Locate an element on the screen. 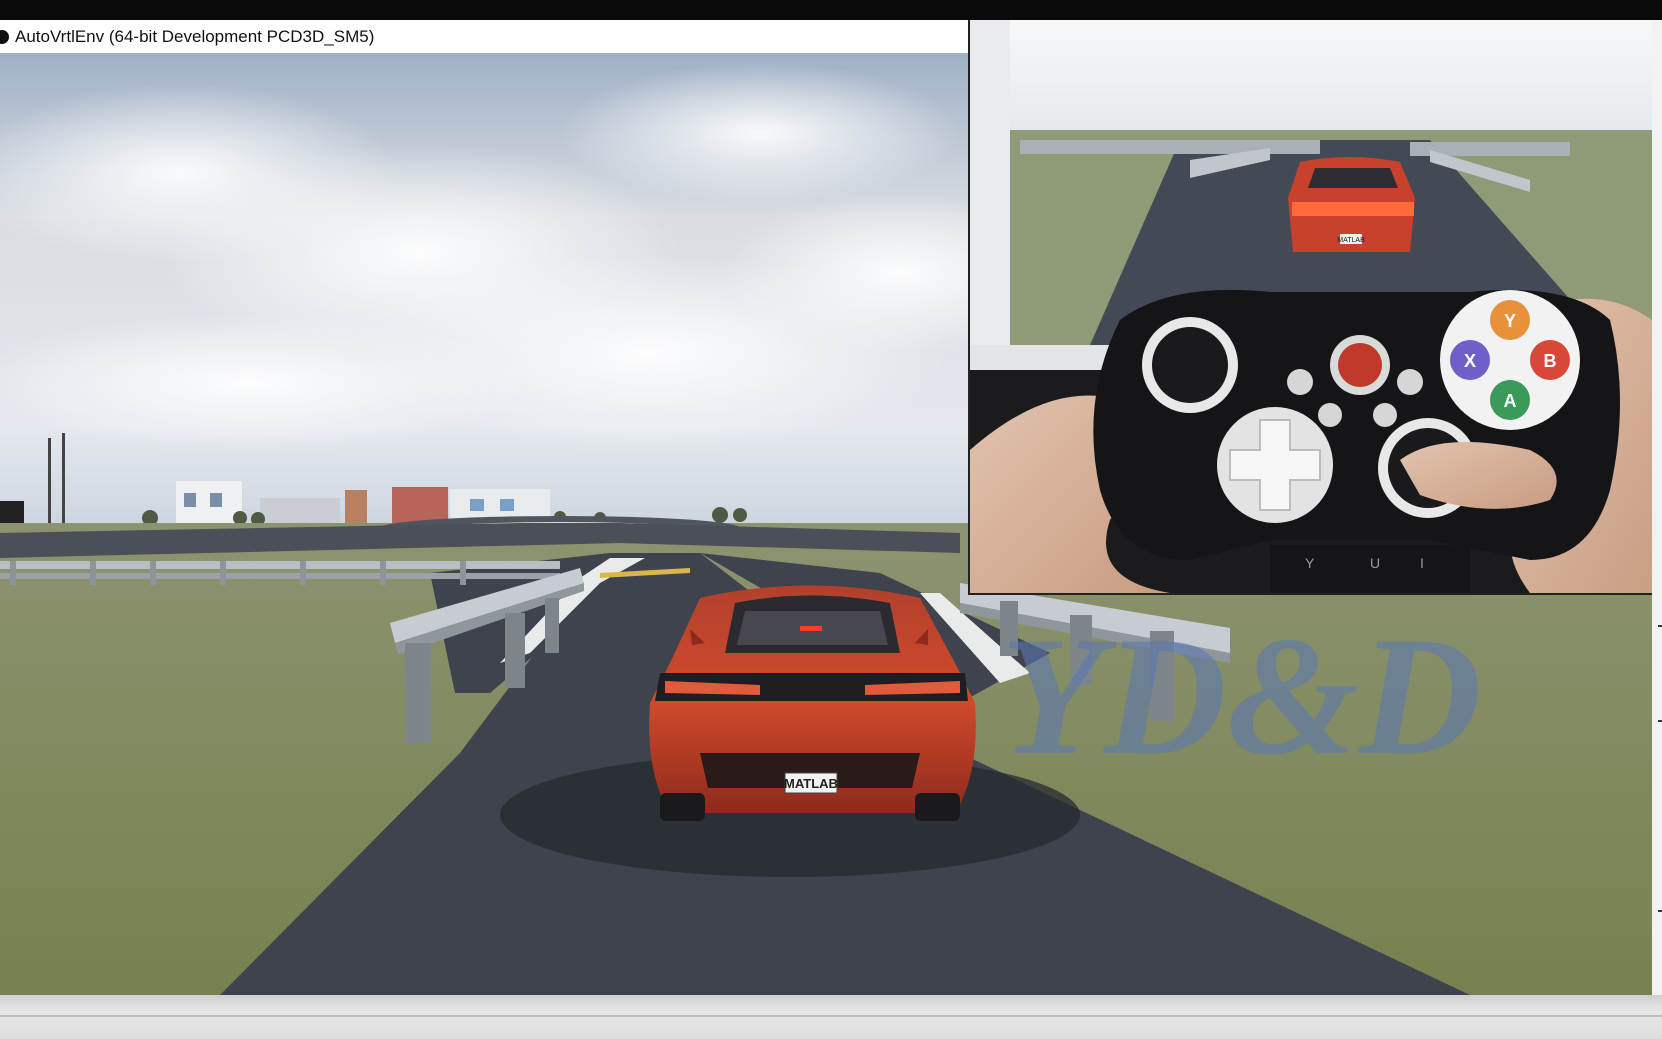  left-thumbstick is located at coordinates (1190, 365).